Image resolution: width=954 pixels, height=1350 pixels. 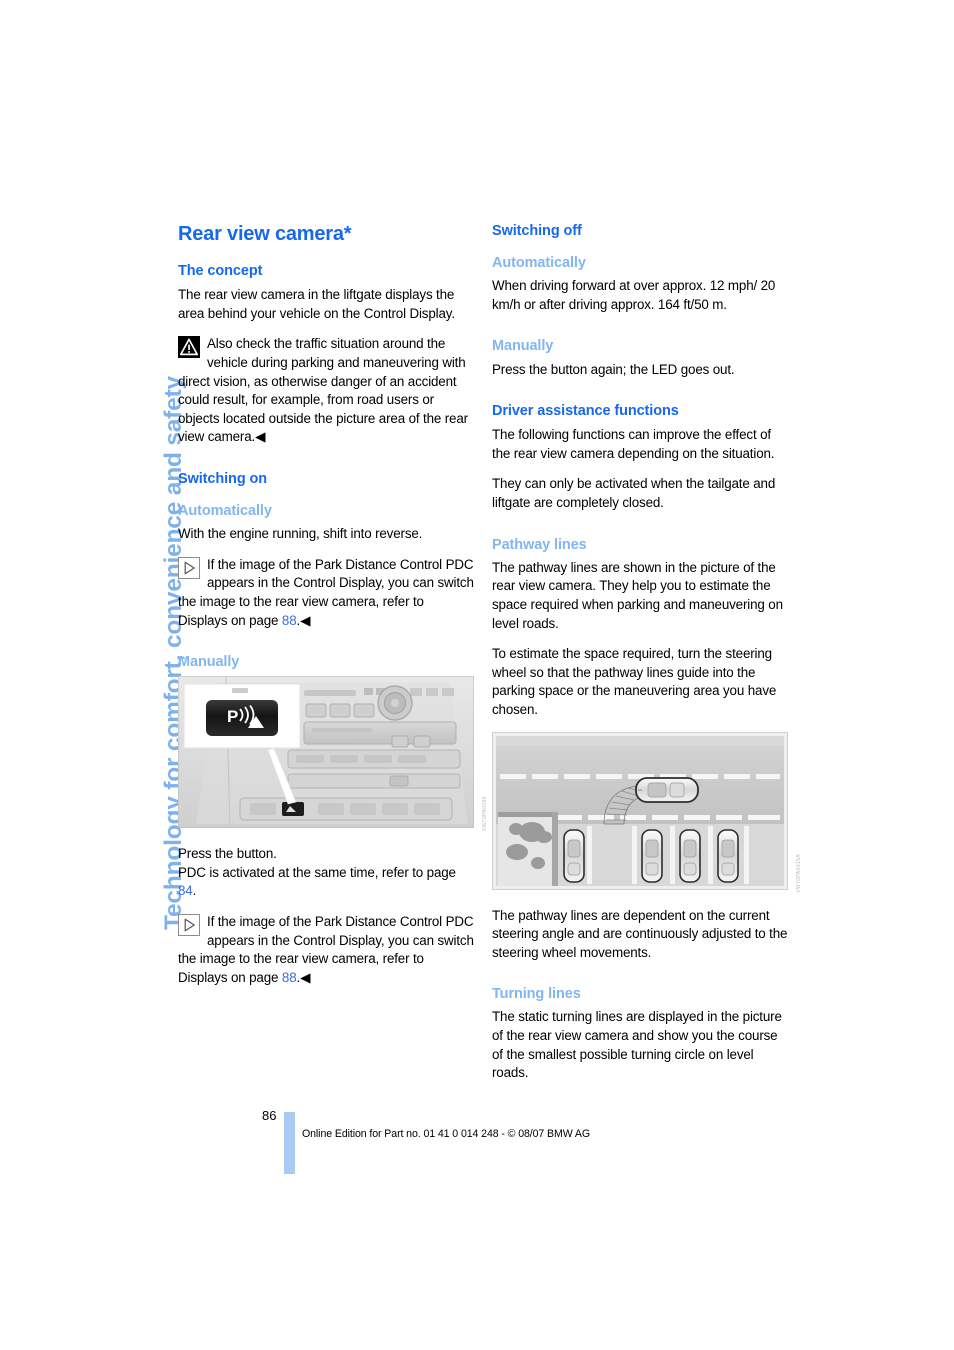 I want to click on warning-endmark: ◀, so click(x=260, y=437).